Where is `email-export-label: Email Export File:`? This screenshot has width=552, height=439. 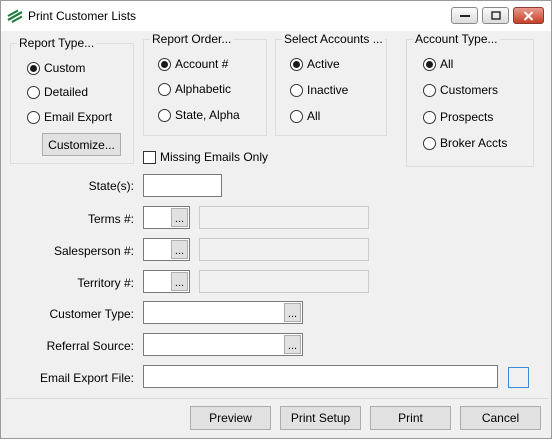 email-export-label: Email Export File: is located at coordinates (86, 378).